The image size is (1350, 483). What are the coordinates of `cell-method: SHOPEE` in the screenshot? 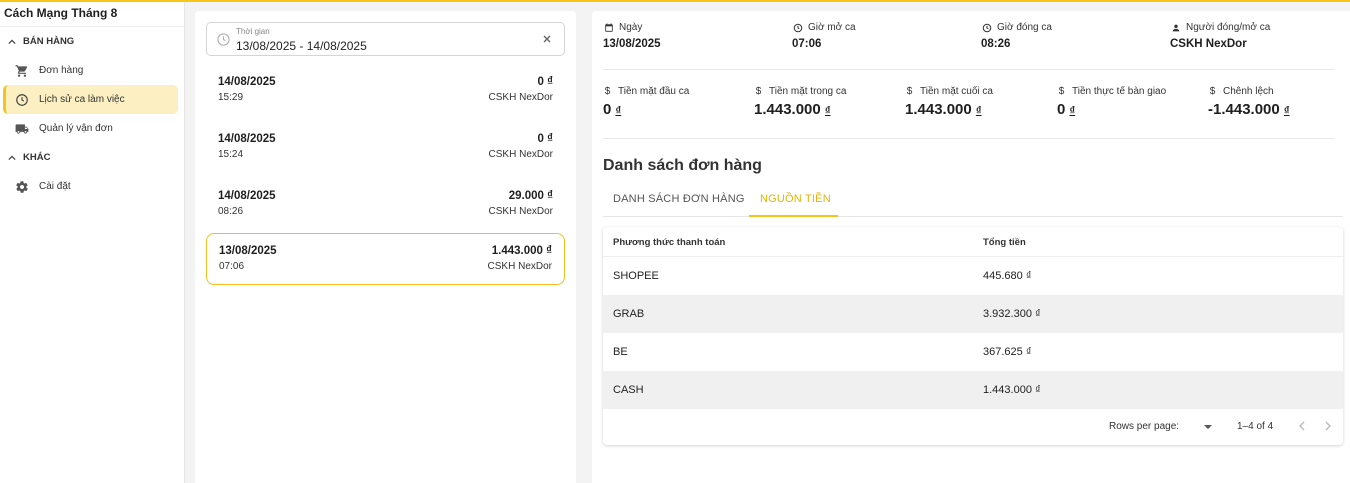 It's located at (636, 276).